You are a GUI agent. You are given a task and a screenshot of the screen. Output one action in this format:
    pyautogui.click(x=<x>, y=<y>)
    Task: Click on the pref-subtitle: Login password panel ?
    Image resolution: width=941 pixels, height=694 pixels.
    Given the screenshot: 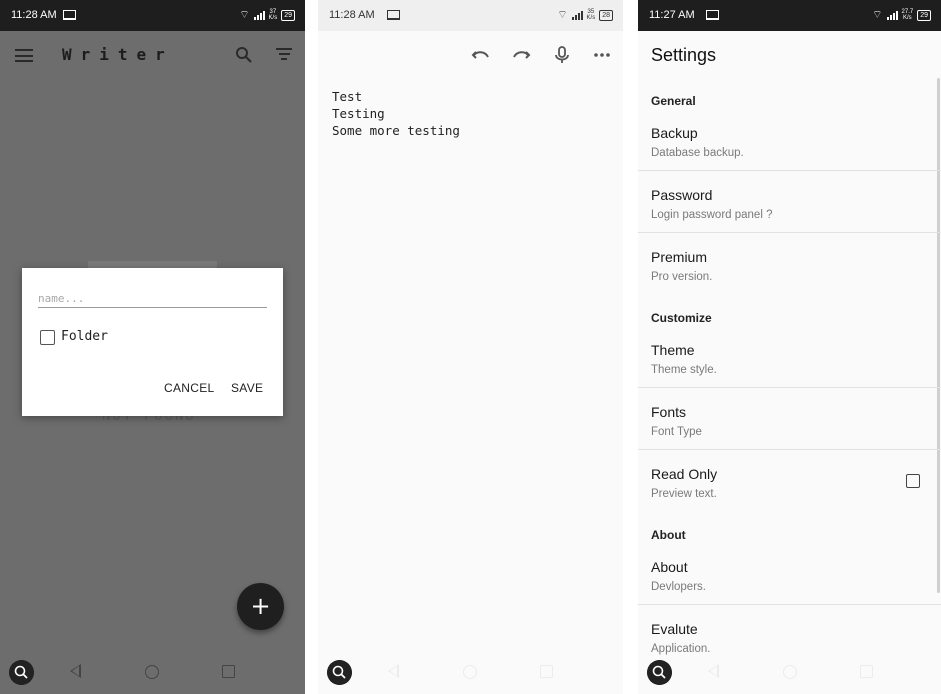 What is the action you would take?
    pyautogui.click(x=712, y=215)
    